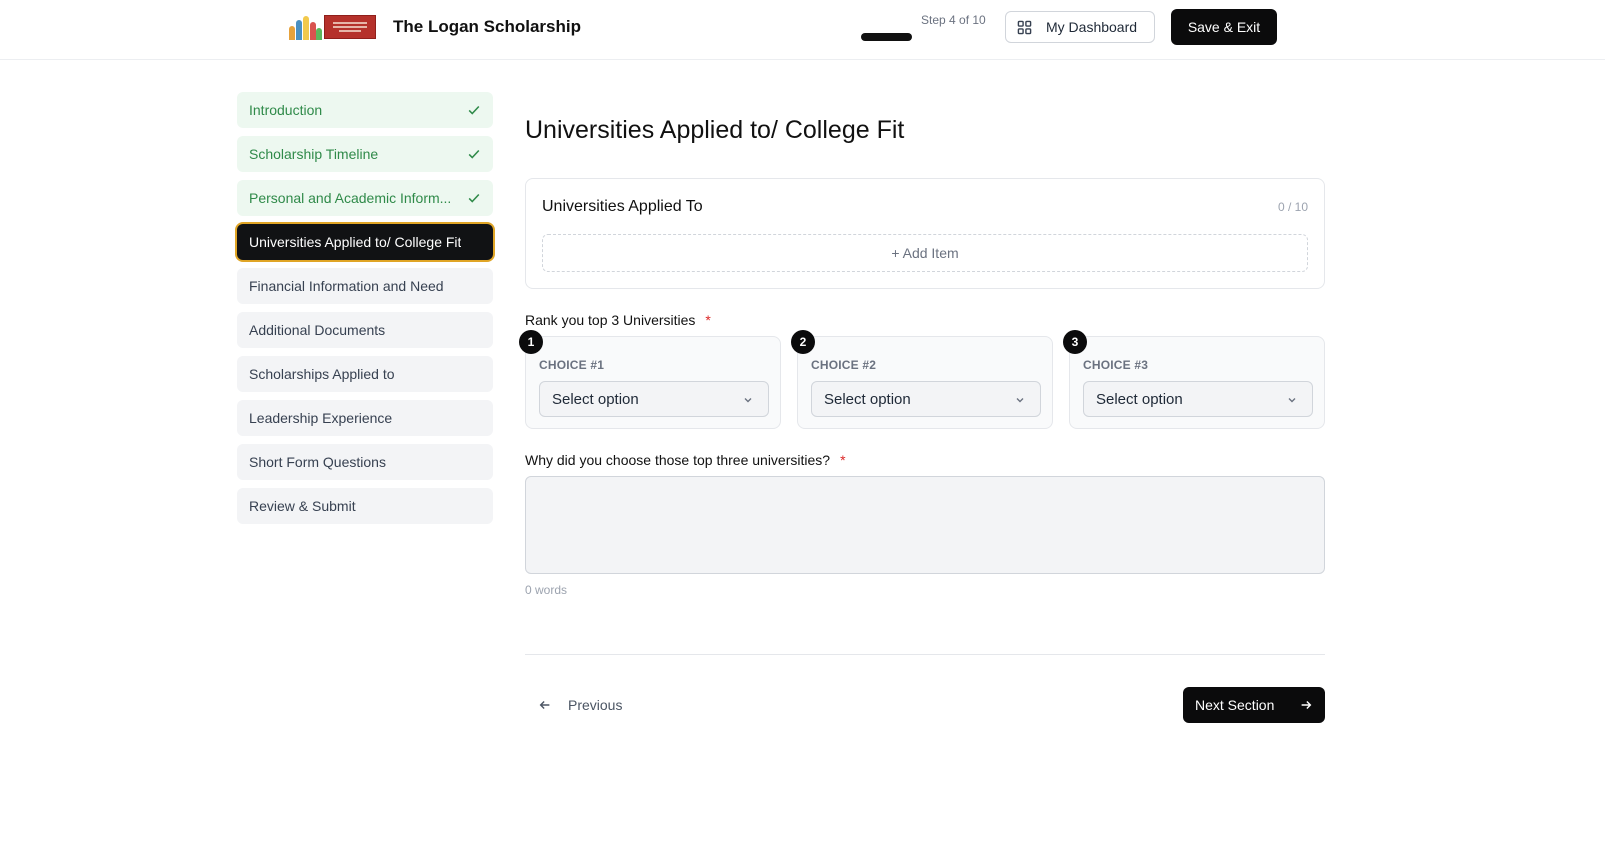  What do you see at coordinates (365, 506) in the screenshot?
I see `sidebar-item-review-submit: Review & Submit` at bounding box center [365, 506].